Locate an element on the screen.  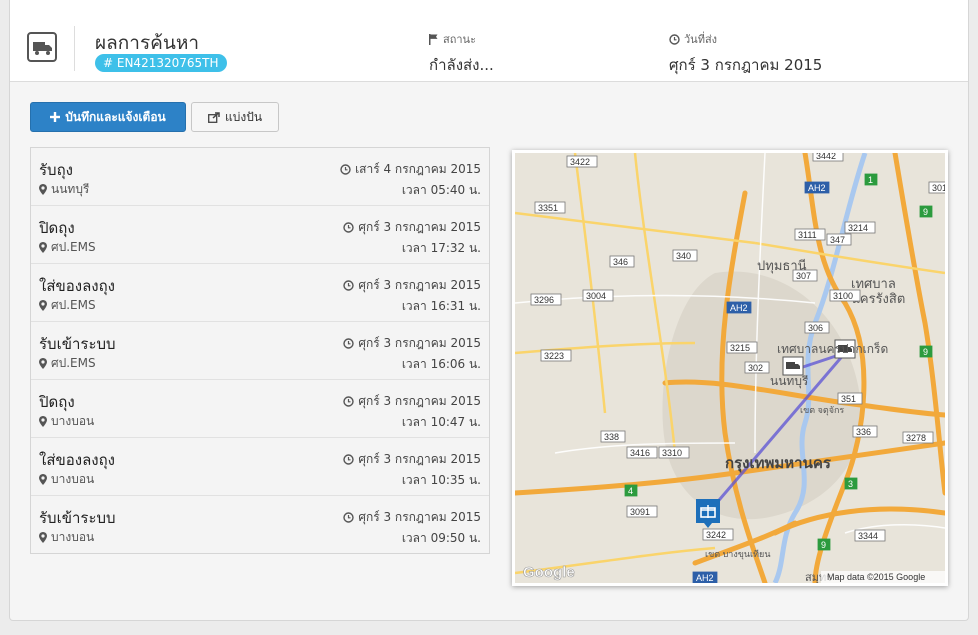
truck-icon is located at coordinates (42, 47).